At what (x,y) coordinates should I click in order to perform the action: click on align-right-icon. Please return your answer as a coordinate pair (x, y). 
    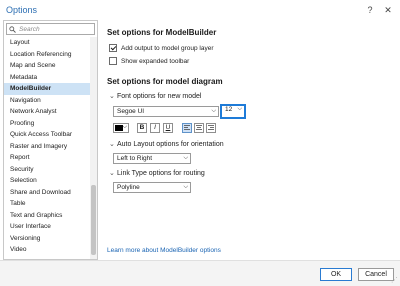
    Looking at the image, I should click on (211, 127).